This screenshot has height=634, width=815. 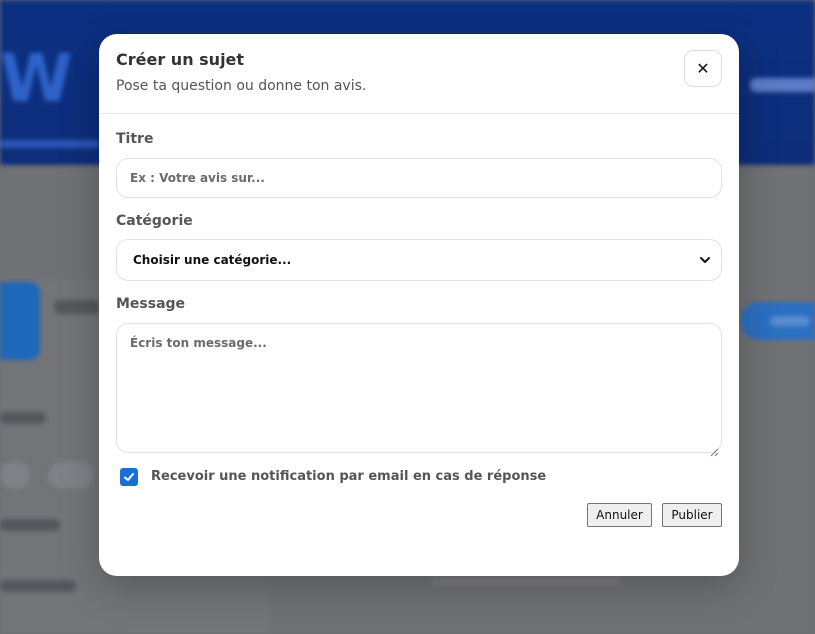 What do you see at coordinates (50, 144) in the screenshot?
I see `background-logo-tagline` at bounding box center [50, 144].